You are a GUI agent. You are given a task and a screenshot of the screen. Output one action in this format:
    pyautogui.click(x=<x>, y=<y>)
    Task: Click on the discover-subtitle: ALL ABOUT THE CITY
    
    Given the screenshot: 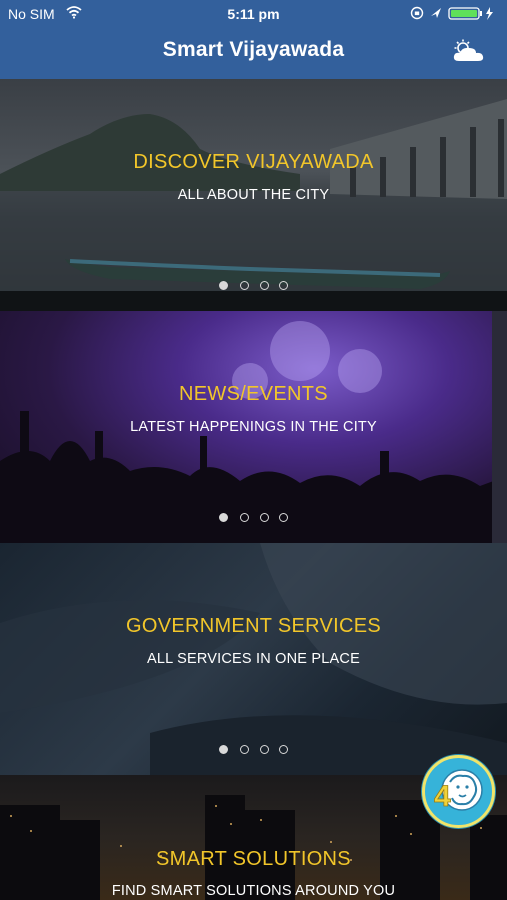 What is the action you would take?
    pyautogui.click(x=253, y=195)
    